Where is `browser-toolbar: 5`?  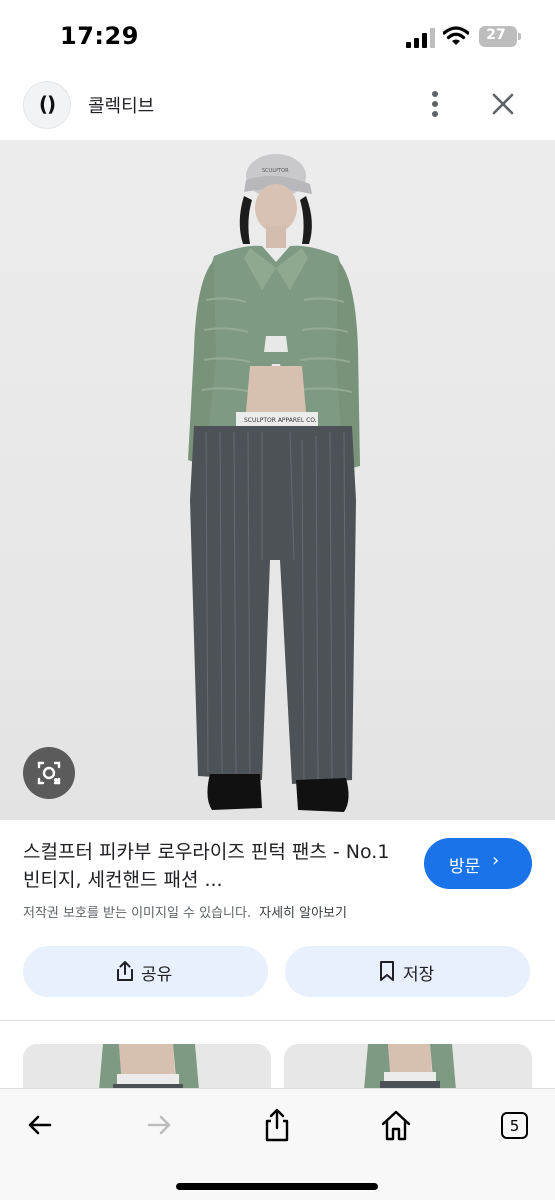
browser-toolbar: 5 is located at coordinates (277, 1144).